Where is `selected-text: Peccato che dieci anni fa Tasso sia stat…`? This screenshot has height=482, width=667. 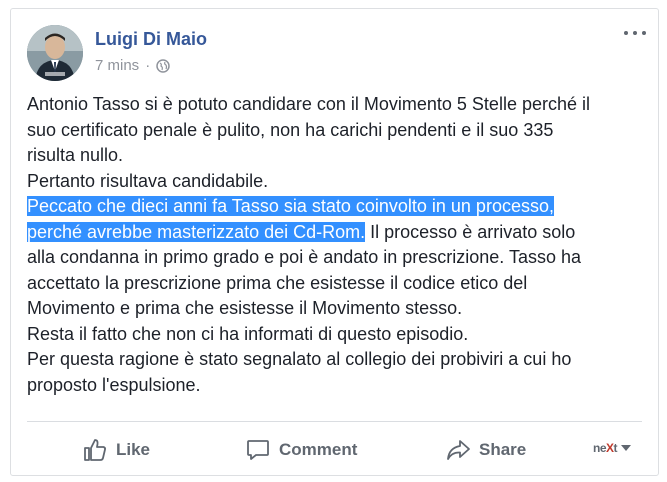 selected-text: Peccato che dieci anni fa Tasso sia stat… is located at coordinates (290, 206).